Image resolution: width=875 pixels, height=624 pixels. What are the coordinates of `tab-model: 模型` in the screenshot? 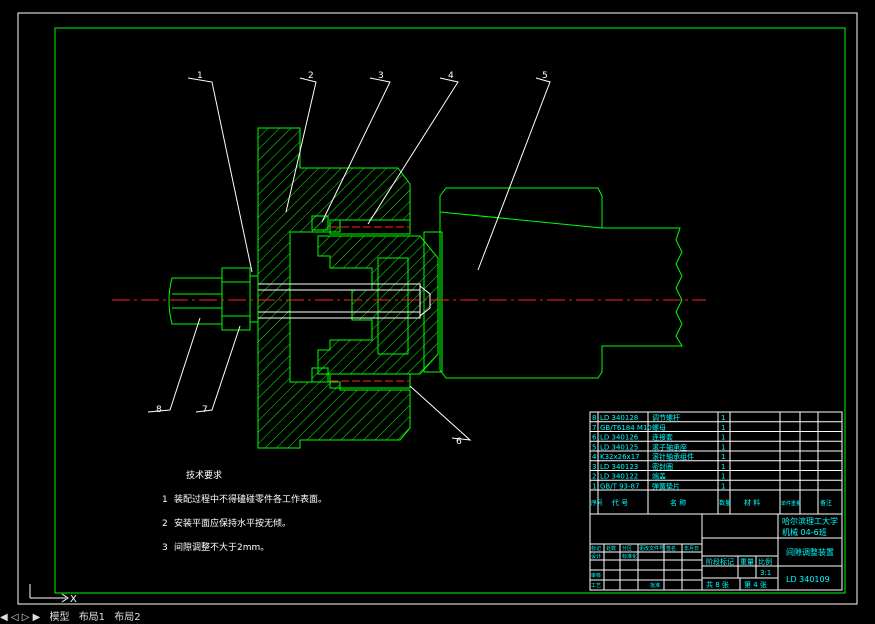 It's located at (60, 617).